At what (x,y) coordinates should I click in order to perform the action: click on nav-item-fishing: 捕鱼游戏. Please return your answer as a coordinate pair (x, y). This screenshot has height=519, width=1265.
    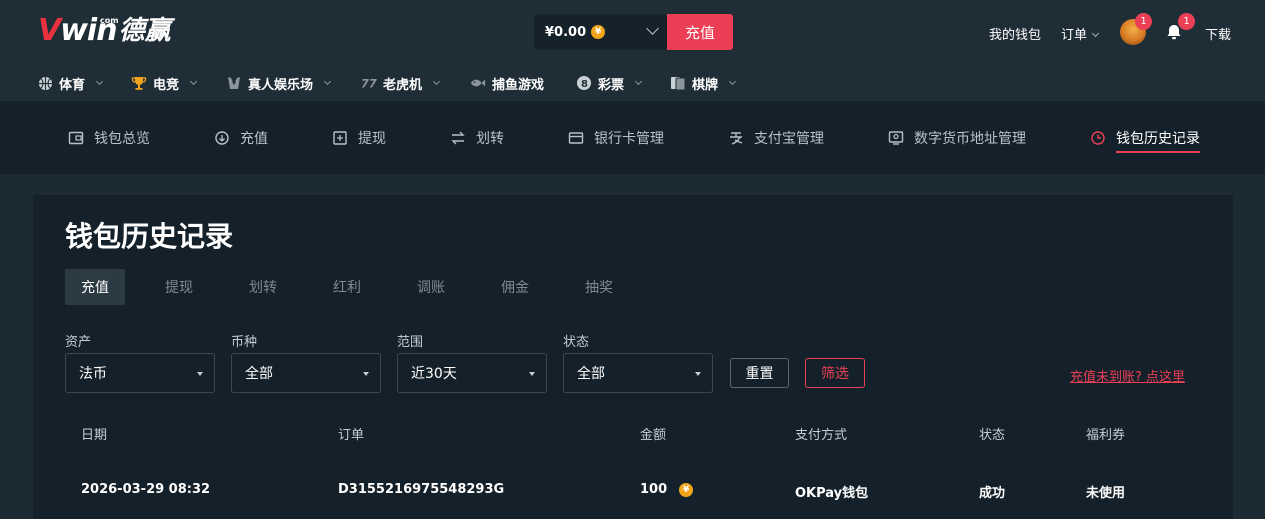
    Looking at the image, I should click on (507, 83).